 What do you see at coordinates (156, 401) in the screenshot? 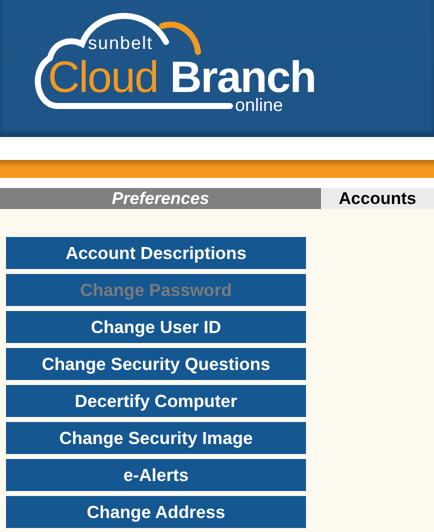
I see `menu-button: Decertify Computer` at bounding box center [156, 401].